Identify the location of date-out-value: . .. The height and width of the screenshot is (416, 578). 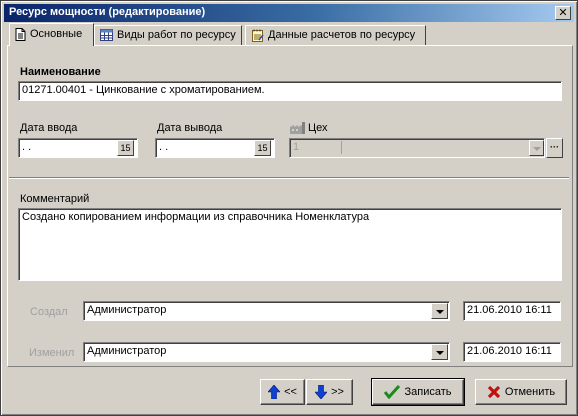
(164, 147).